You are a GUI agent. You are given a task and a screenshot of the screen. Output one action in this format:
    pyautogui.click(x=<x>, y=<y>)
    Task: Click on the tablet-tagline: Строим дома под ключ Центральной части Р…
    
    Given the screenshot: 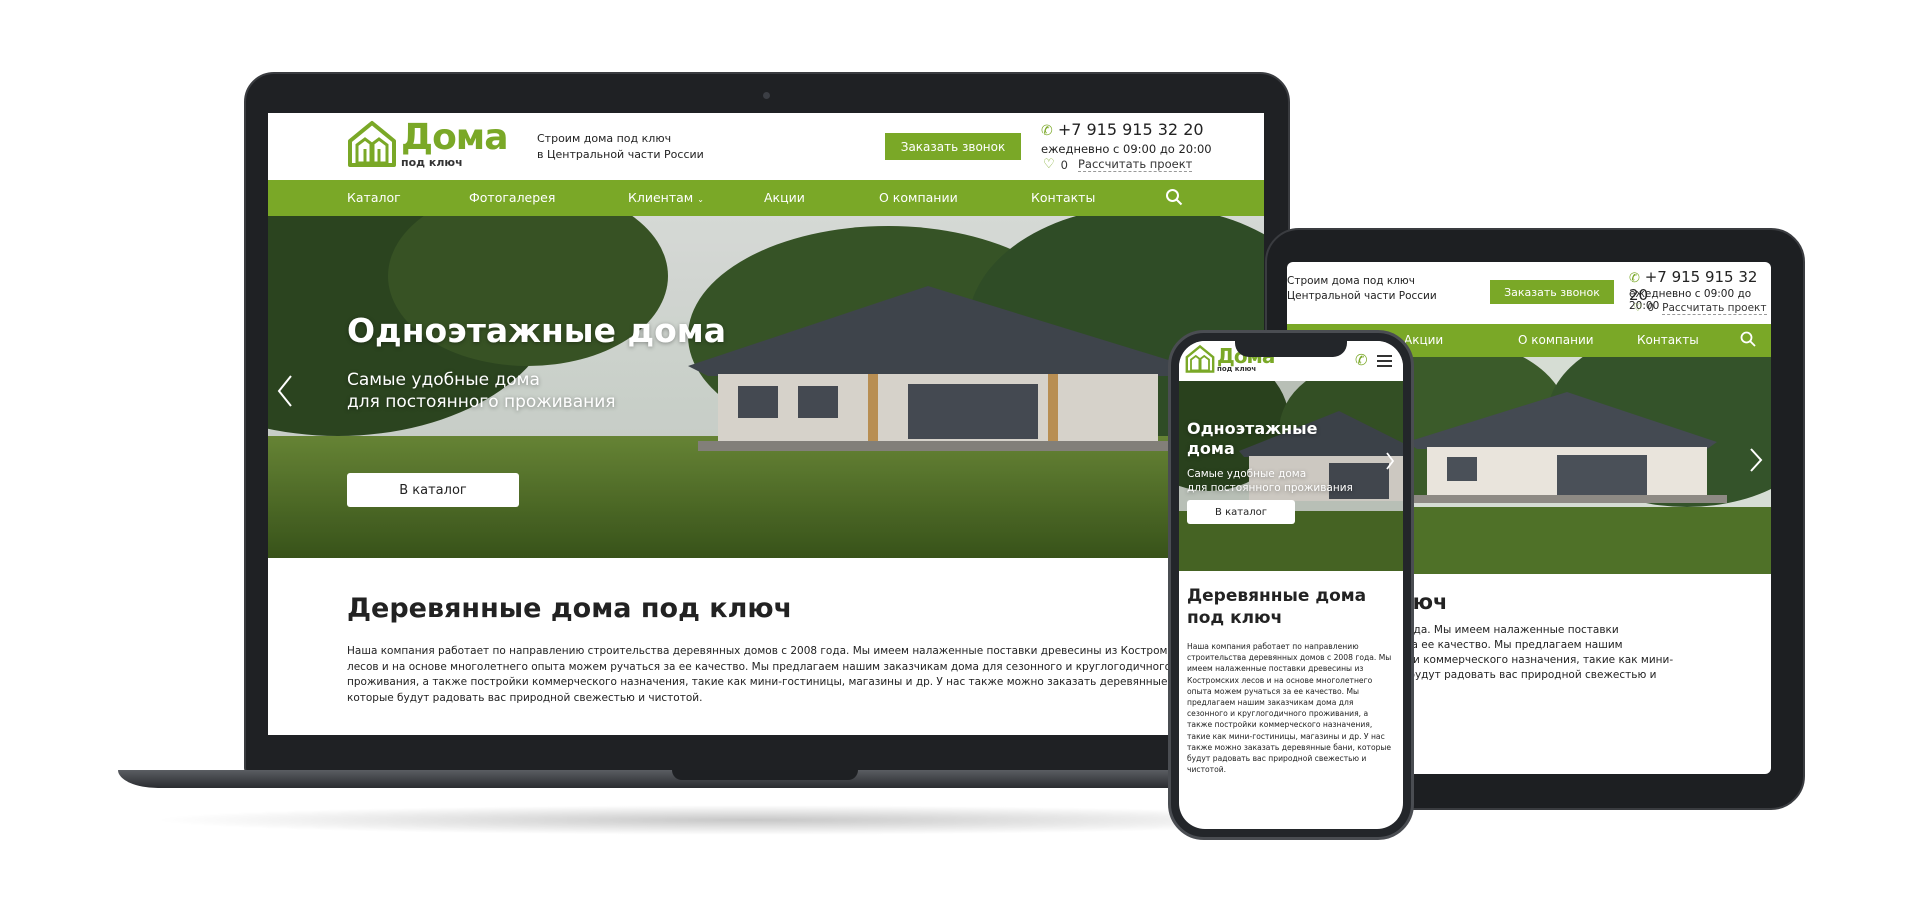 What is the action you would take?
    pyautogui.click(x=1362, y=289)
    